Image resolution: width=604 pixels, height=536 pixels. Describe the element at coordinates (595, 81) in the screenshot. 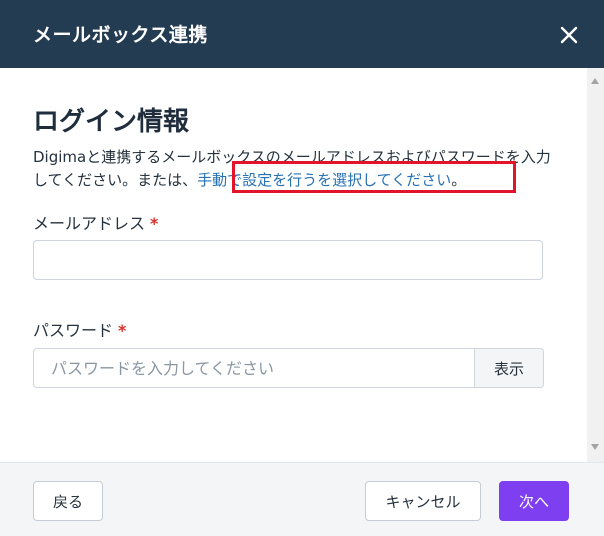

I see `scroll-up-icon` at that location.